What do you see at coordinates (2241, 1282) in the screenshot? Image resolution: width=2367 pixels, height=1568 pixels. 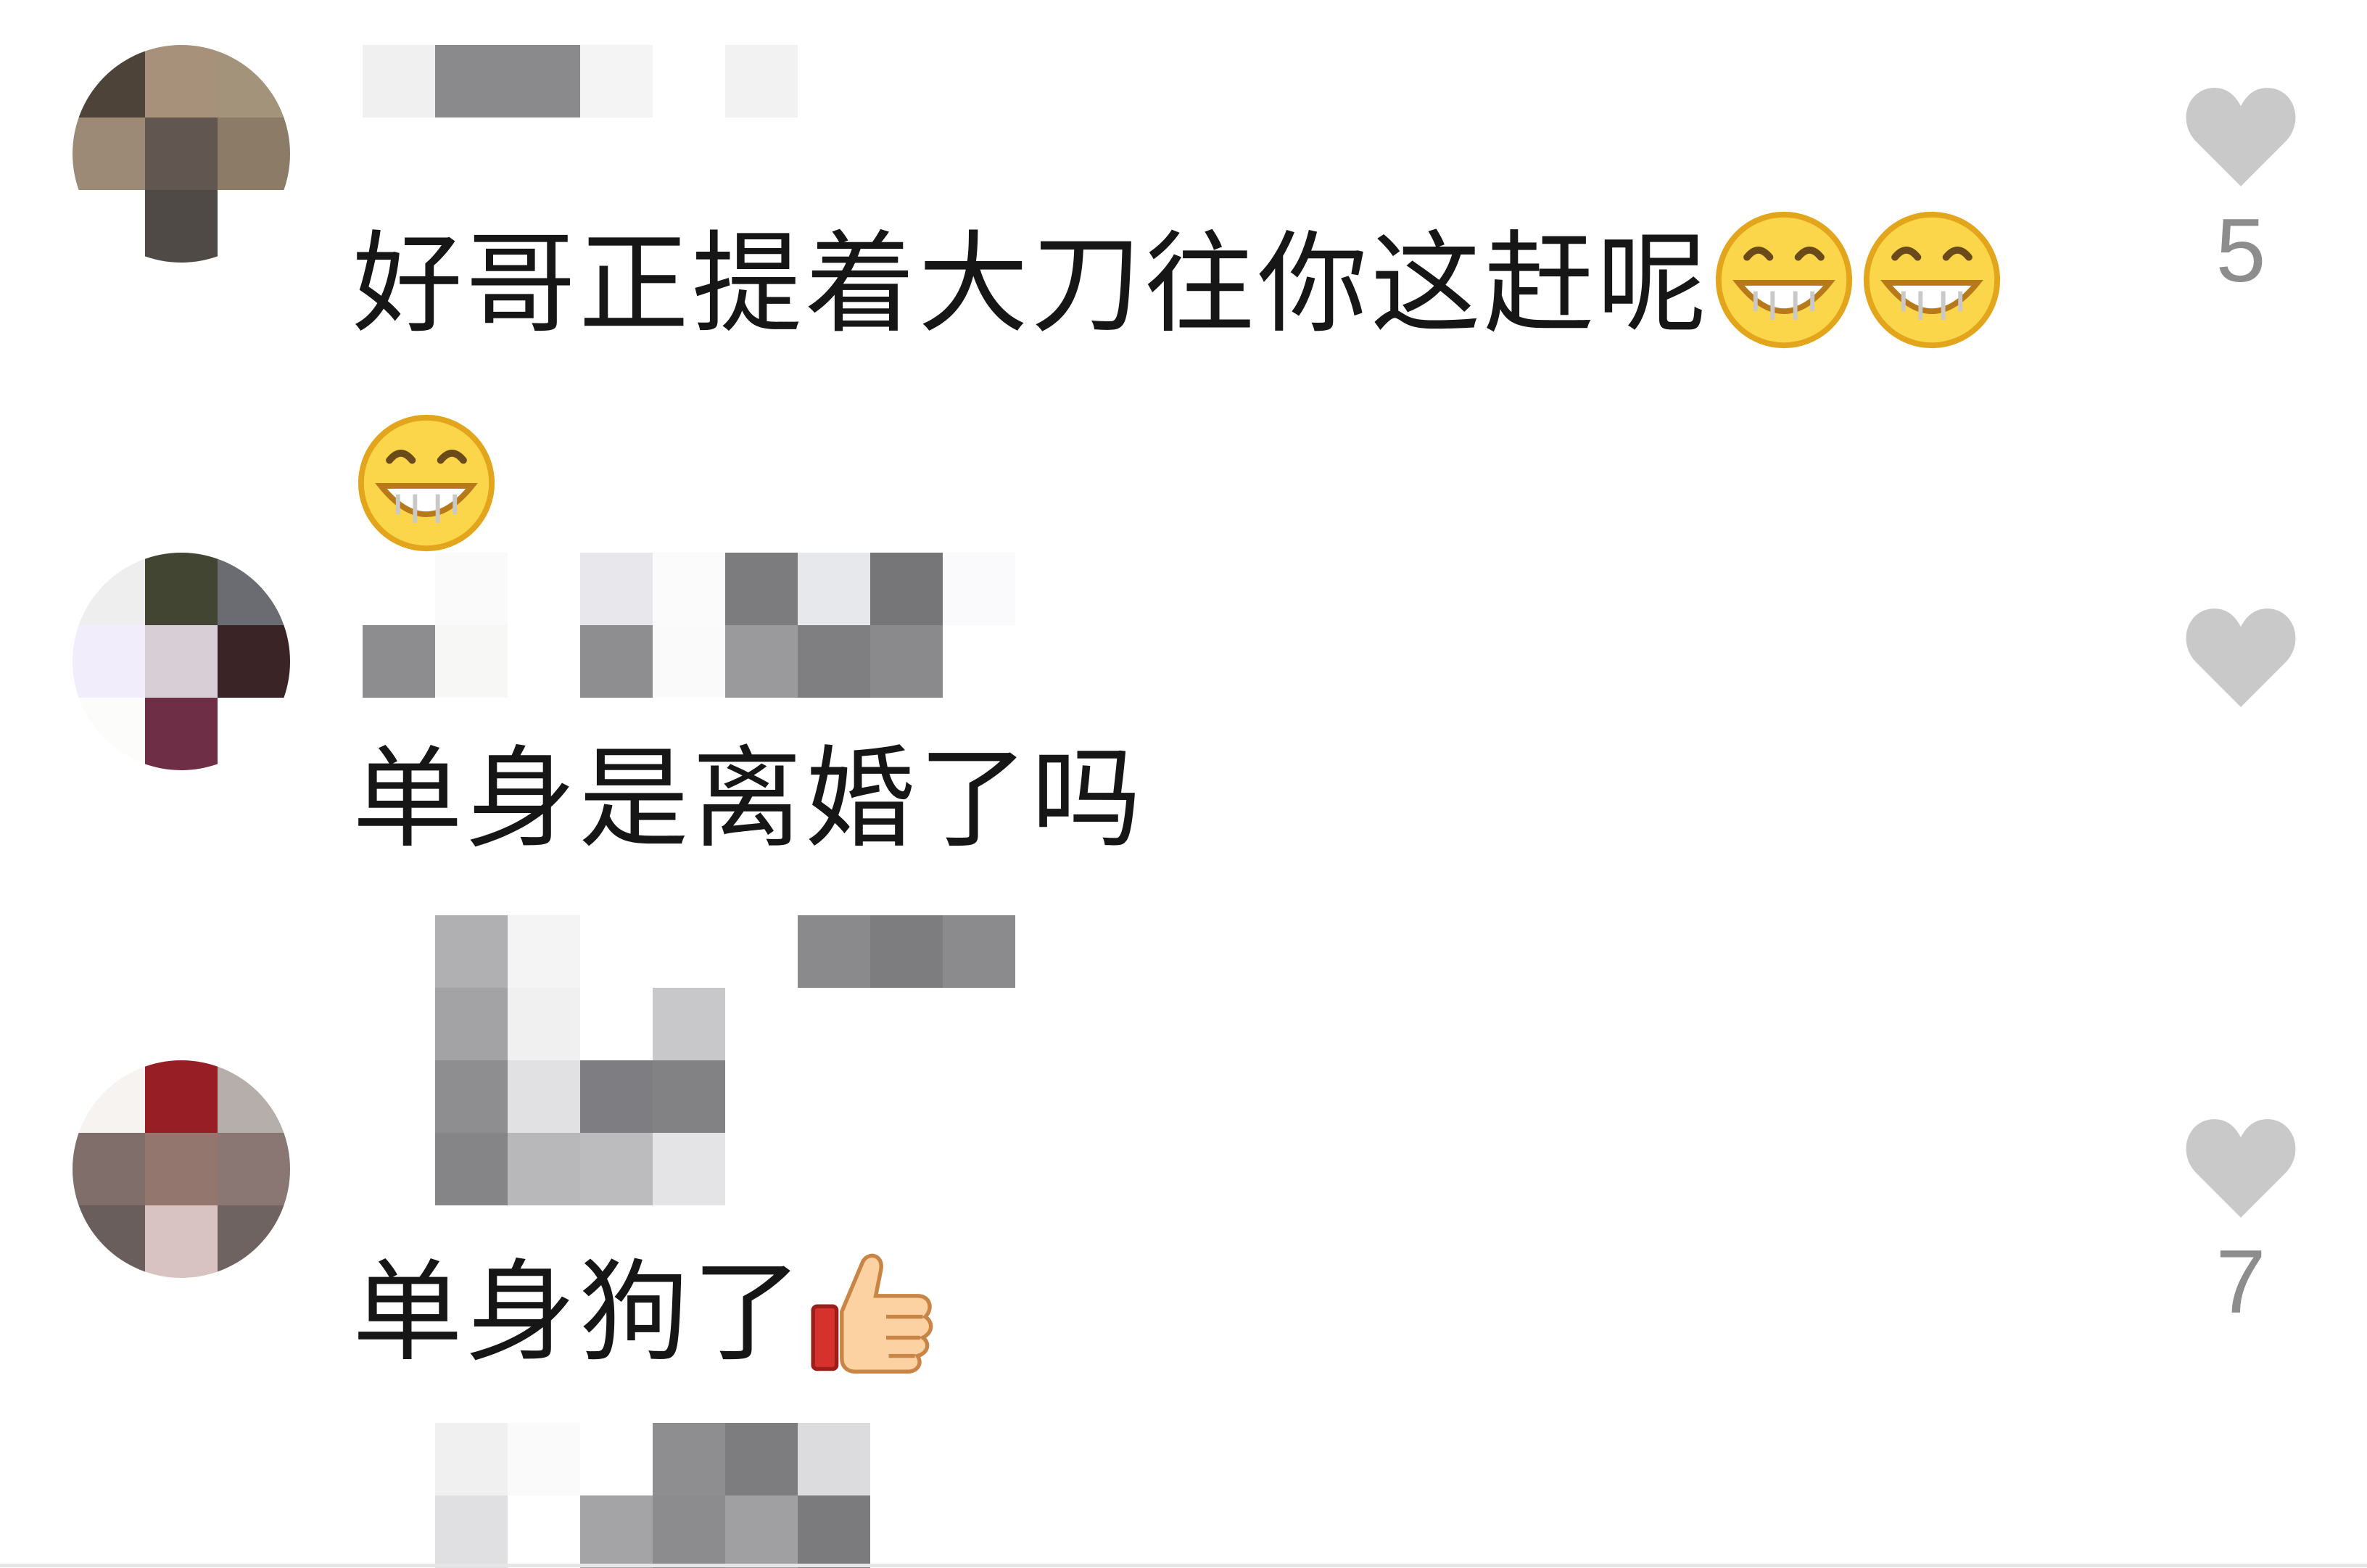 I see `like-count: 7` at bounding box center [2241, 1282].